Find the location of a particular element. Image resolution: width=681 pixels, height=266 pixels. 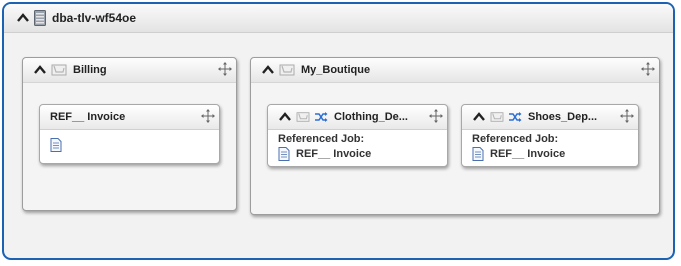

invoice-card: REF__ Invoice is located at coordinates (129, 134).